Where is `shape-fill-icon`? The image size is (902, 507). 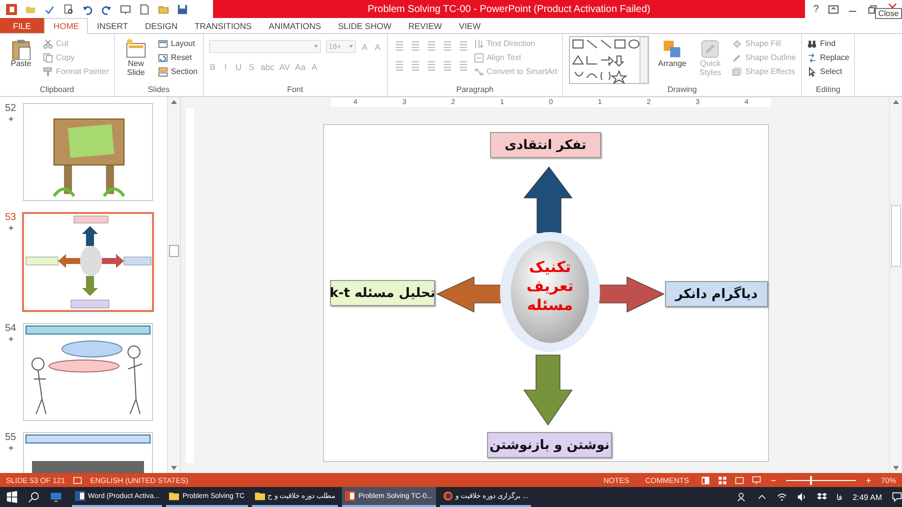 shape-fill-icon is located at coordinates (737, 43).